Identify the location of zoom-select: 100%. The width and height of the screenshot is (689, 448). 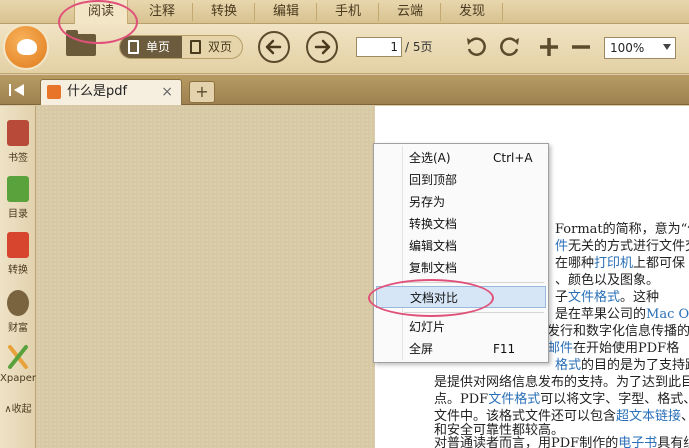
(640, 48).